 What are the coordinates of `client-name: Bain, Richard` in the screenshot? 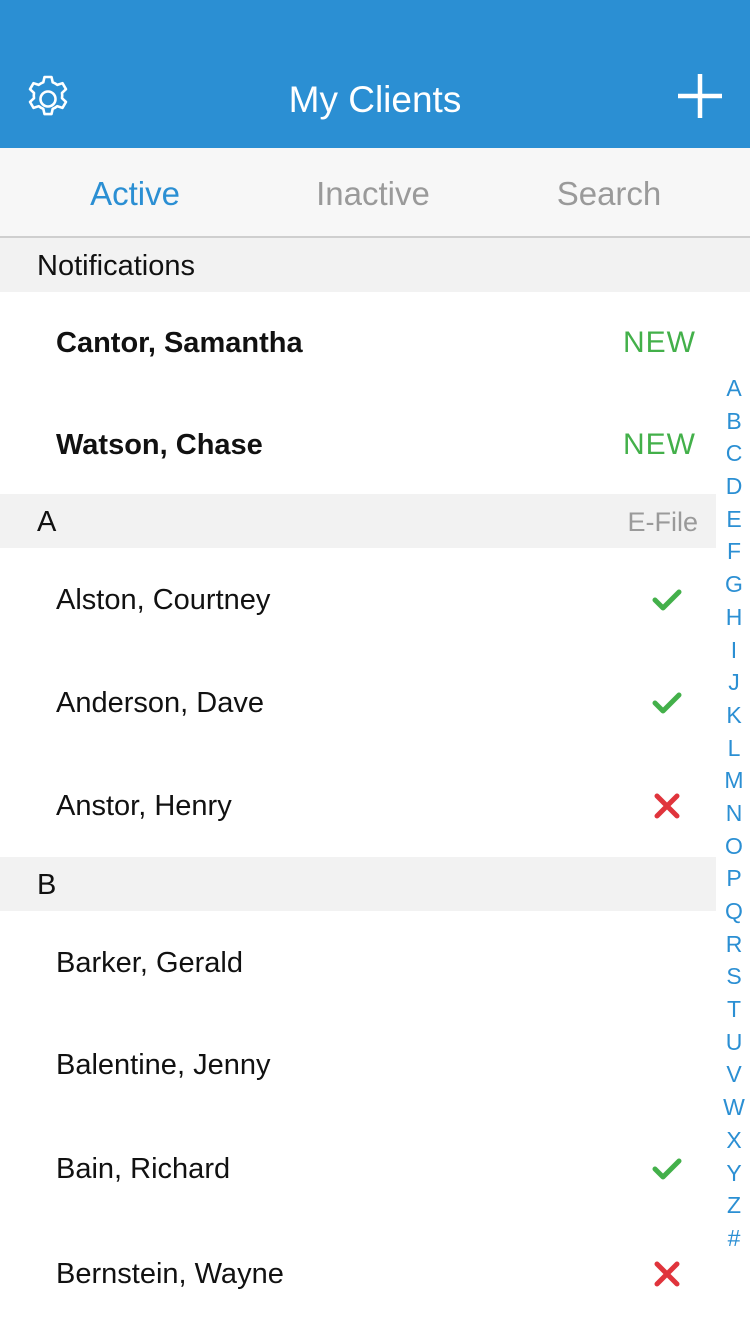 It's located at (143, 1169).